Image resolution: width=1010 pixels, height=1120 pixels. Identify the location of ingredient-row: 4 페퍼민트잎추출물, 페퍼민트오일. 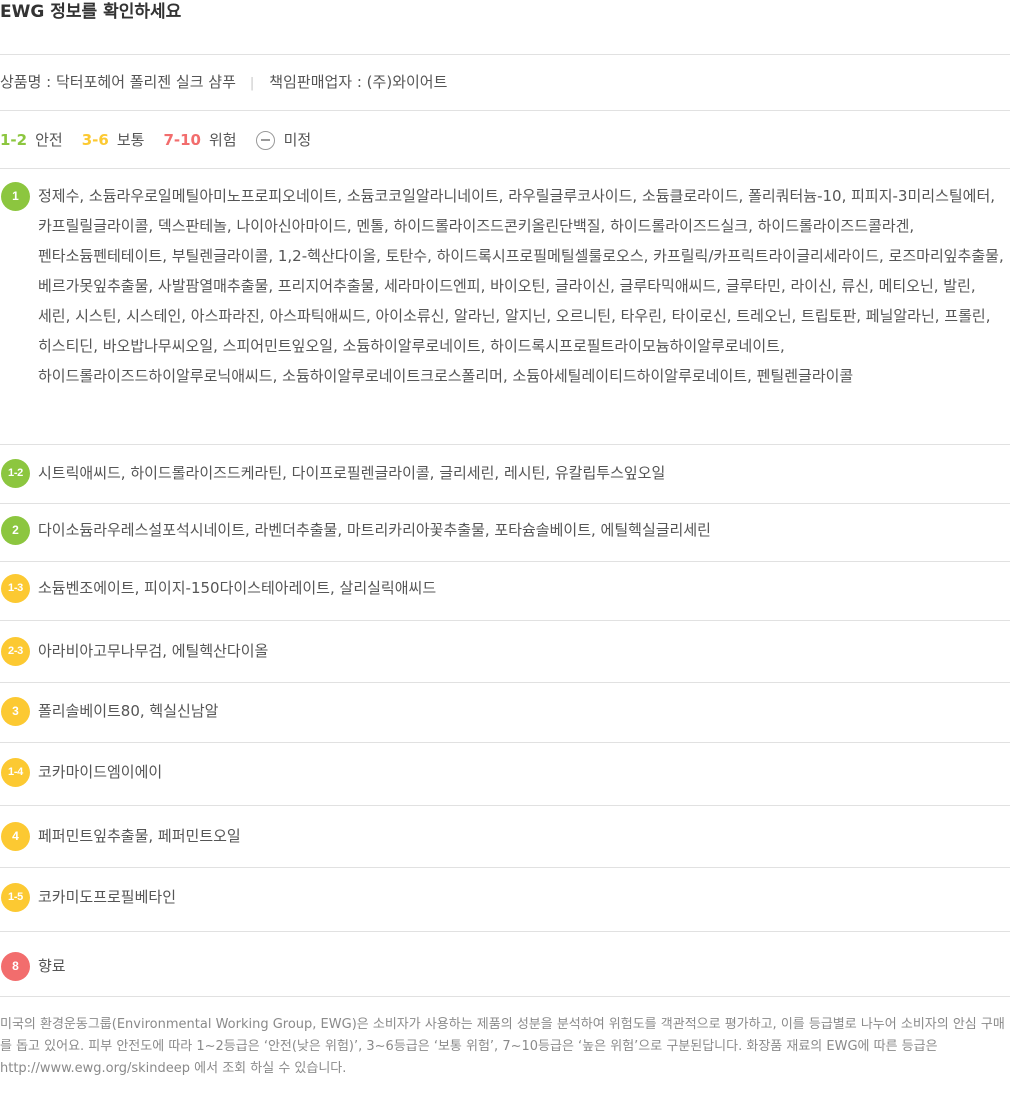
(505, 836).